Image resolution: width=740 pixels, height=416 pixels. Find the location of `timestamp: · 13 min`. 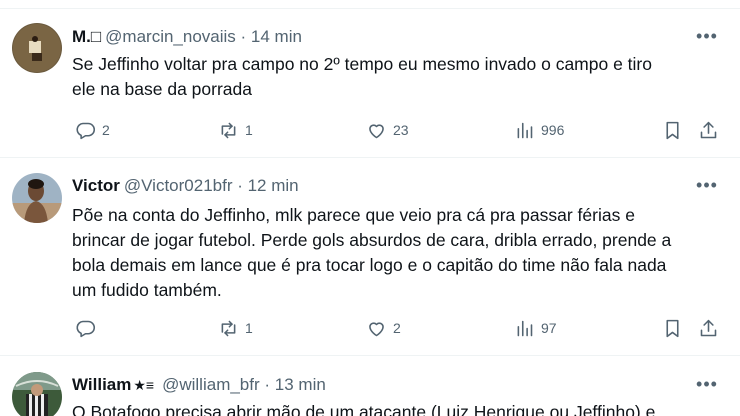

timestamp: · 13 min is located at coordinates (294, 384).